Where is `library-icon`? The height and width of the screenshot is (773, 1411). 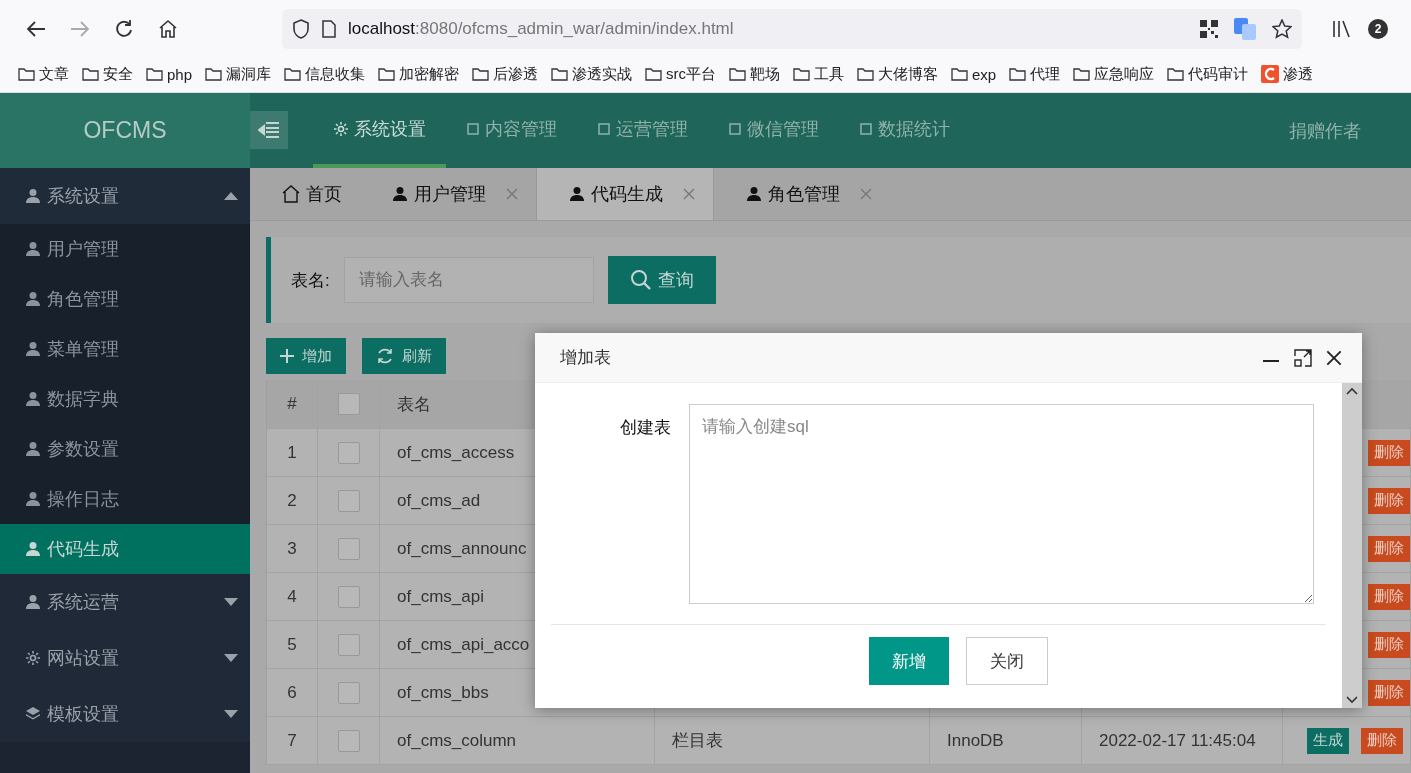
library-icon is located at coordinates (1342, 29).